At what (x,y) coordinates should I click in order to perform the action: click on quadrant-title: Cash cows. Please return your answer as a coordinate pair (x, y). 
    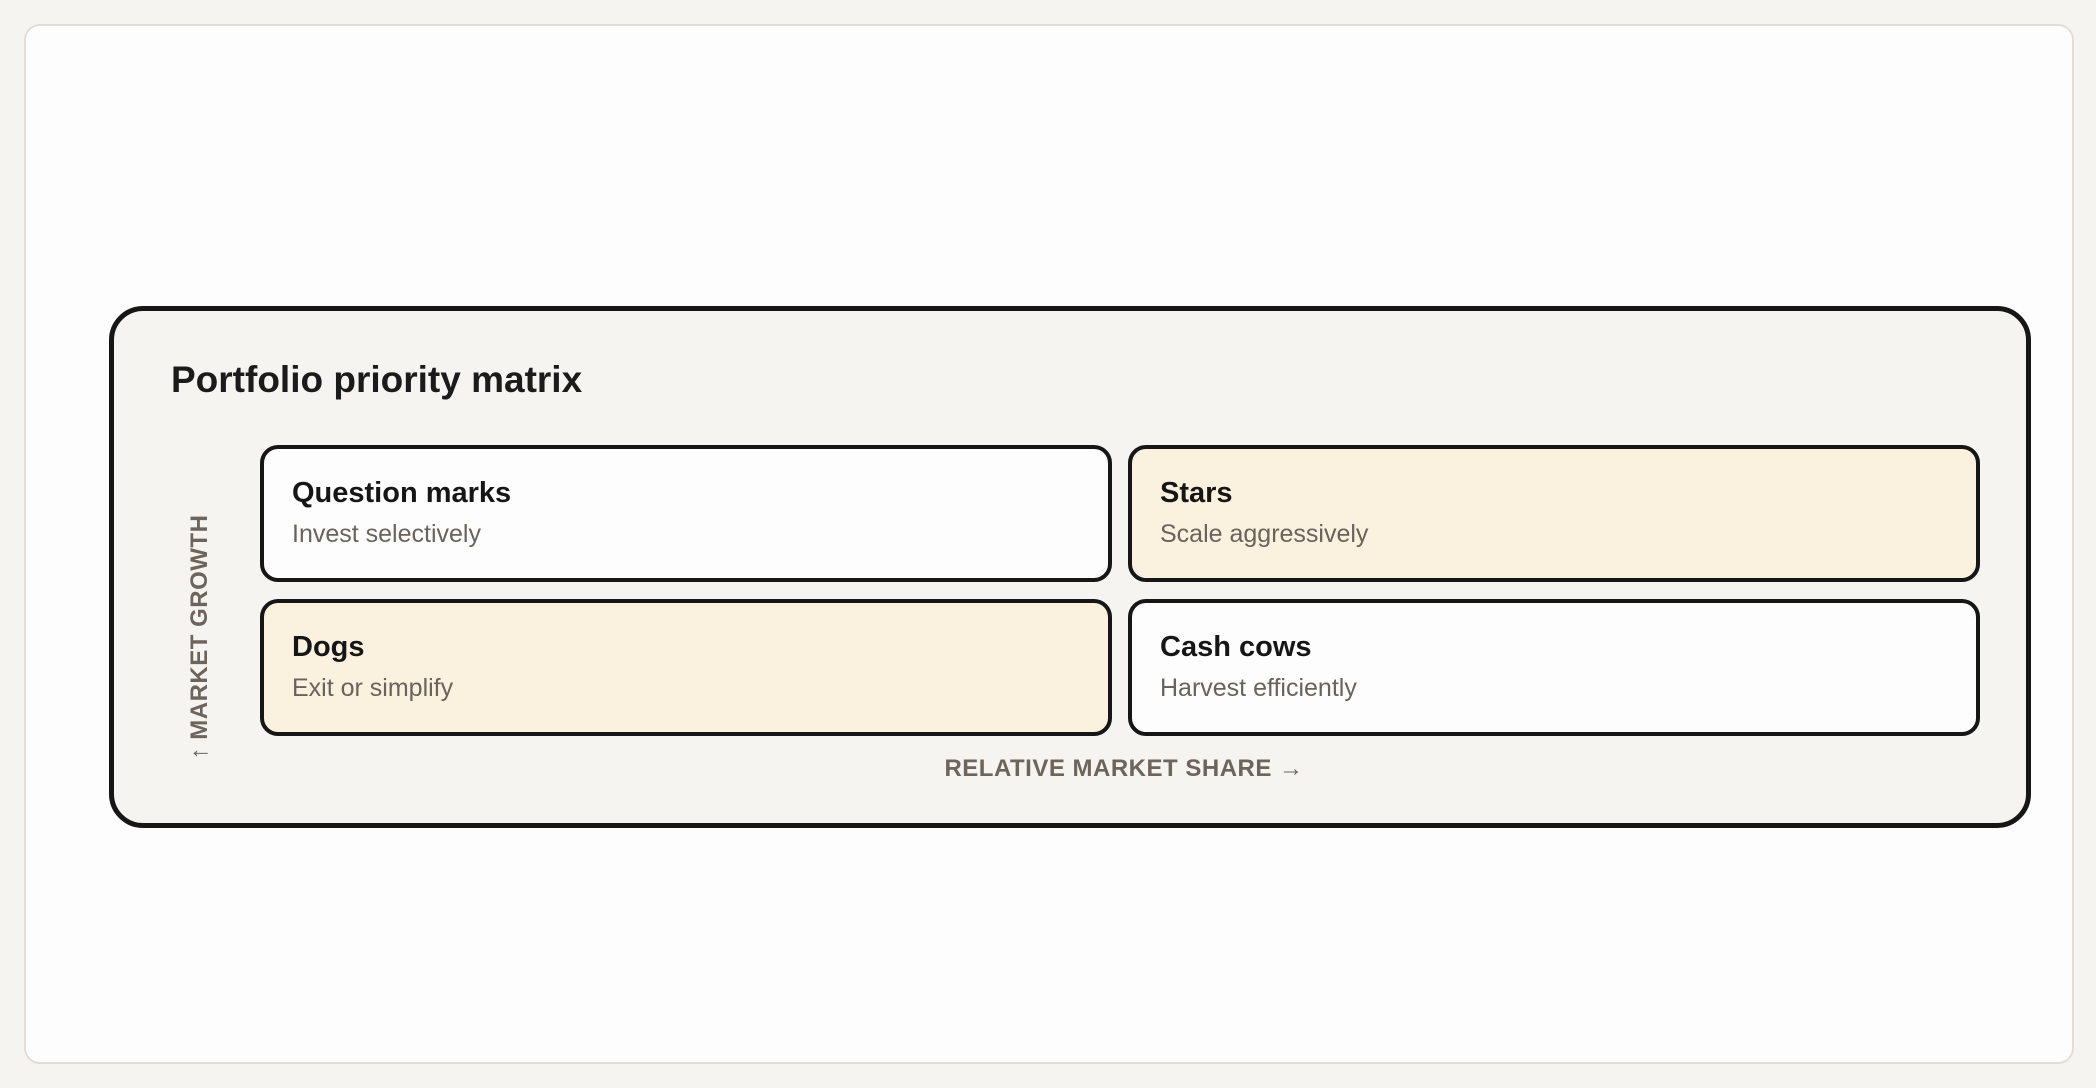
    Looking at the image, I should click on (1236, 647).